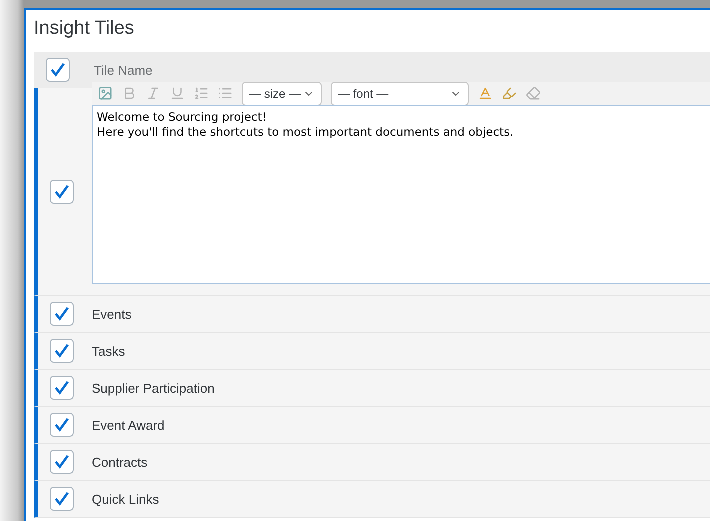 The image size is (710, 521). I want to click on column-header: Tile Name, so click(123, 70).